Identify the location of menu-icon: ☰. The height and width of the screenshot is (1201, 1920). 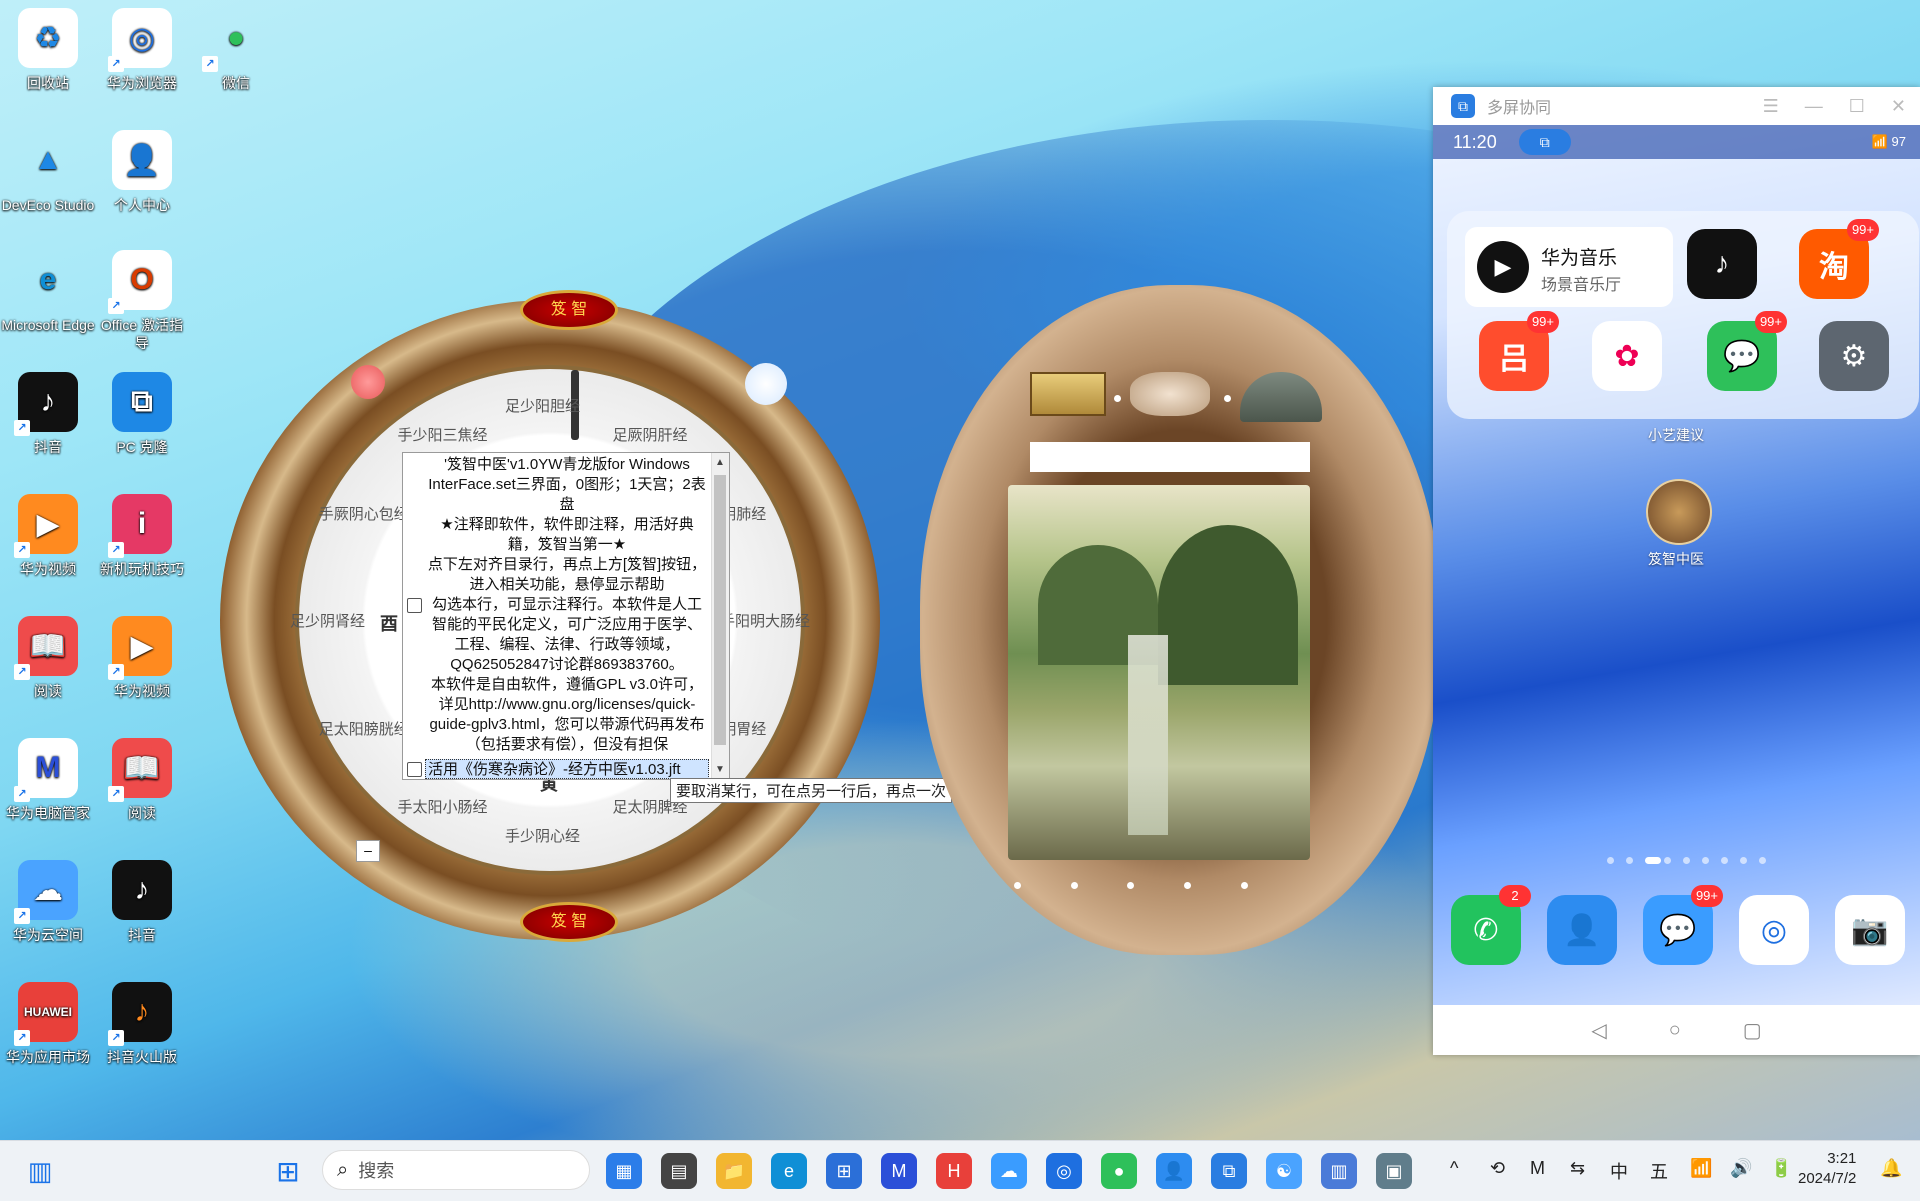
(1771, 106).